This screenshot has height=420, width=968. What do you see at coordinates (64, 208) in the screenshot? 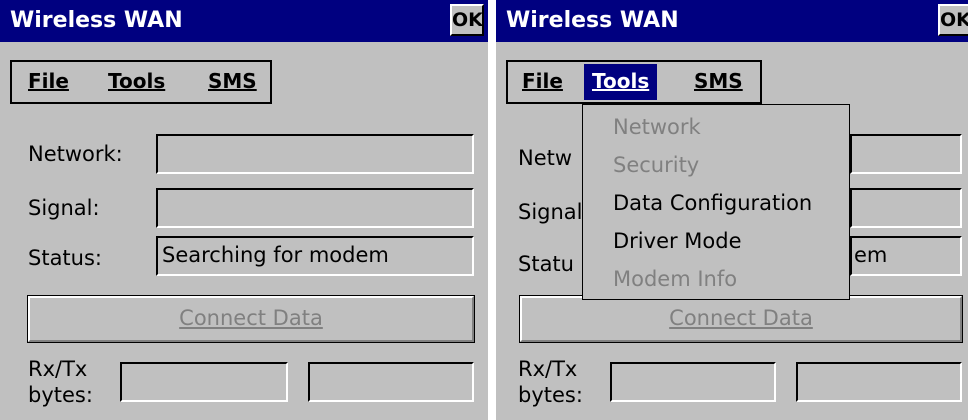
I see `signal-label: Signal:` at bounding box center [64, 208].